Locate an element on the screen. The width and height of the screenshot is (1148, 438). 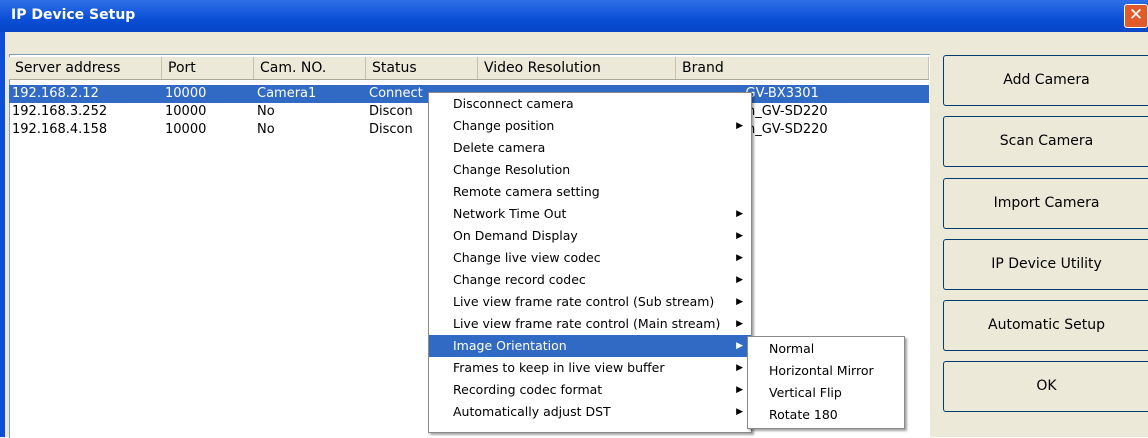
submenu-item-vertical-flip: Vertical Flip is located at coordinates (826, 393).